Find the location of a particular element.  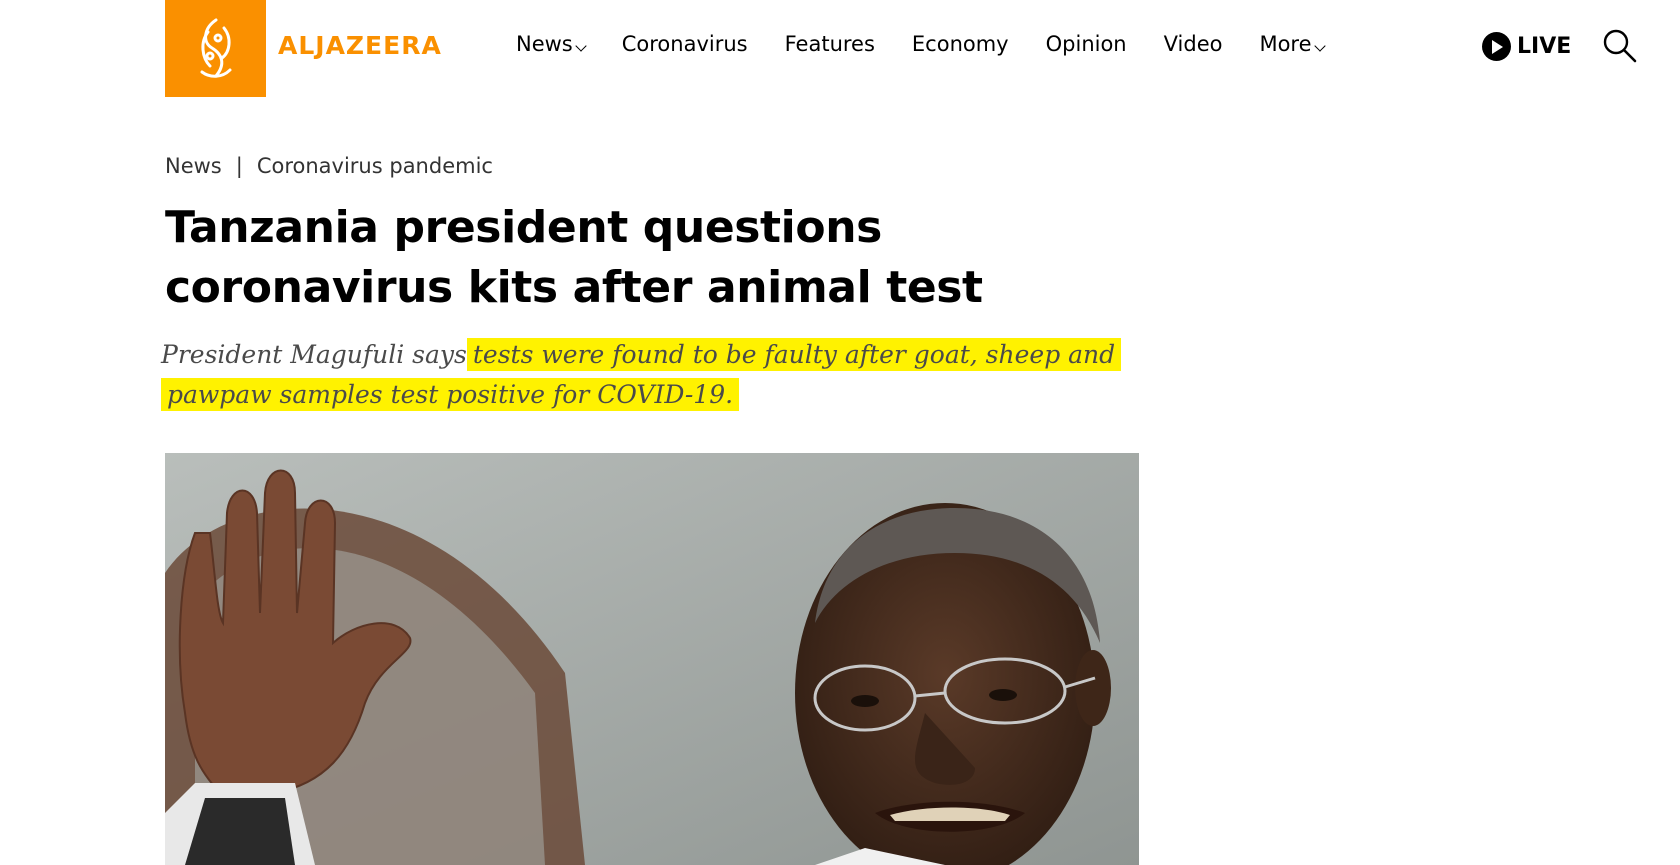

breadcrumb-news: News is located at coordinates (193, 166).